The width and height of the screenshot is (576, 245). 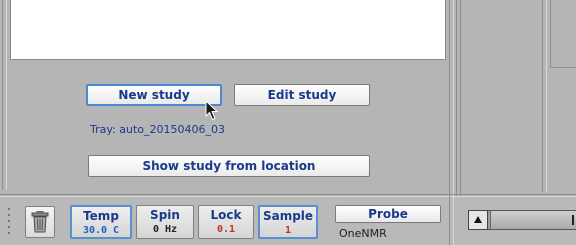 I want to click on splitter-handle, so click(x=456, y=98).